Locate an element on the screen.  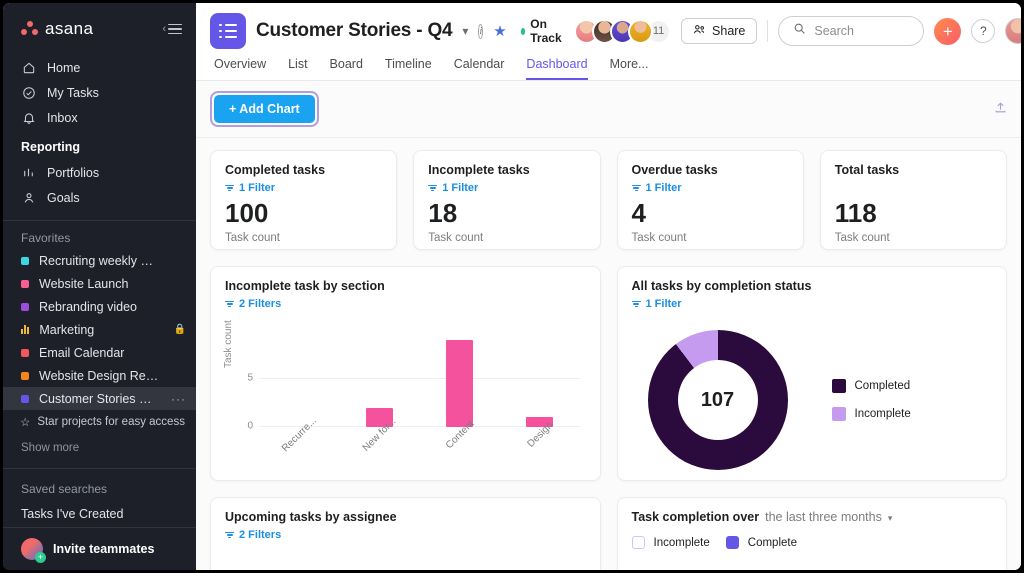
sidebar-item-home: Home is located at coordinates (99, 67).